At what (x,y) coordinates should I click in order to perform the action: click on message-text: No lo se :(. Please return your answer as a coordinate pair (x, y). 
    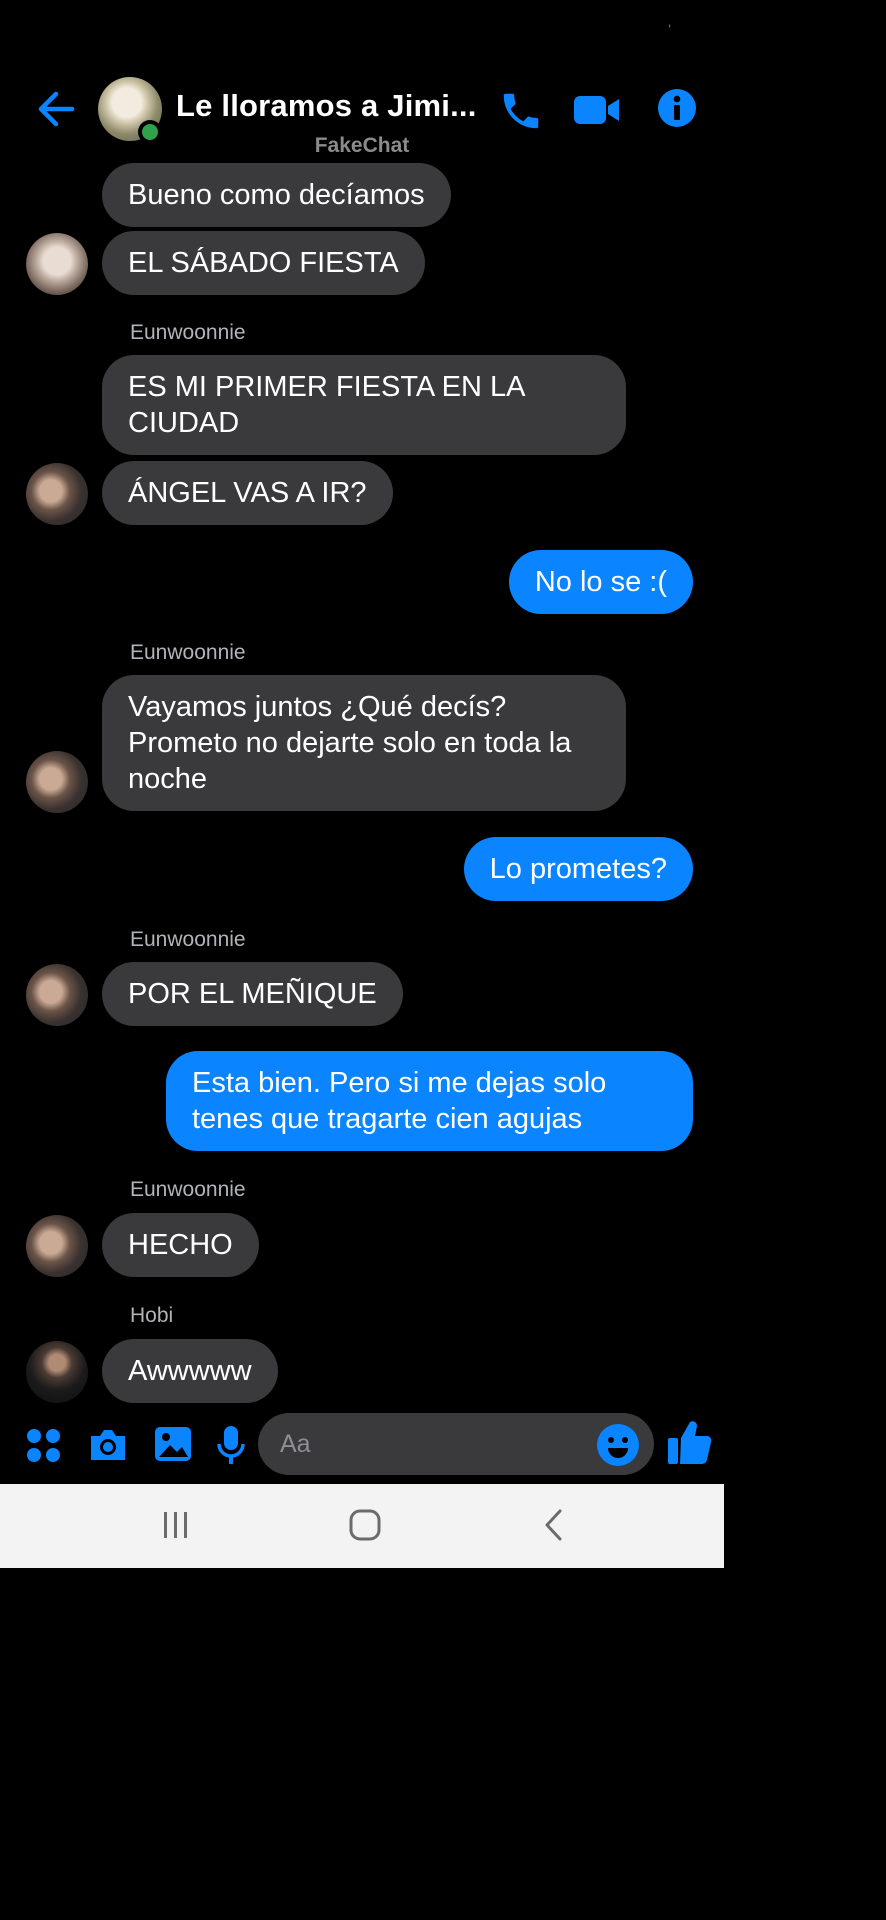
    Looking at the image, I should click on (600, 582).